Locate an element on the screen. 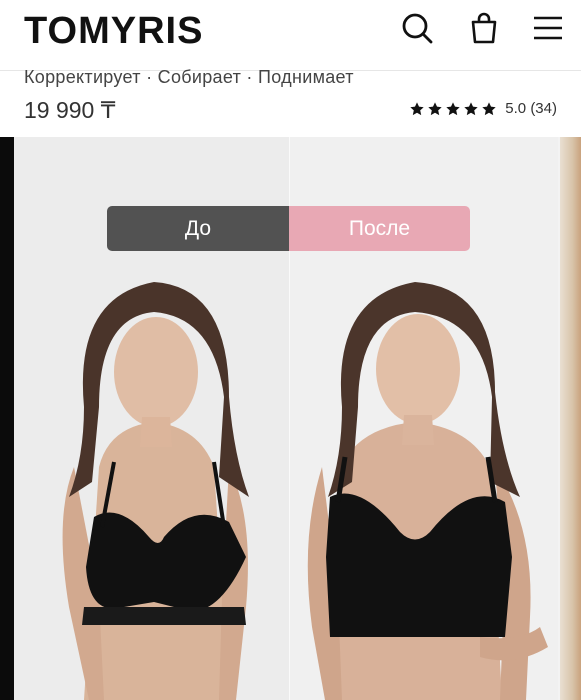  rating-score: 5.0 (34) is located at coordinates (531, 108).